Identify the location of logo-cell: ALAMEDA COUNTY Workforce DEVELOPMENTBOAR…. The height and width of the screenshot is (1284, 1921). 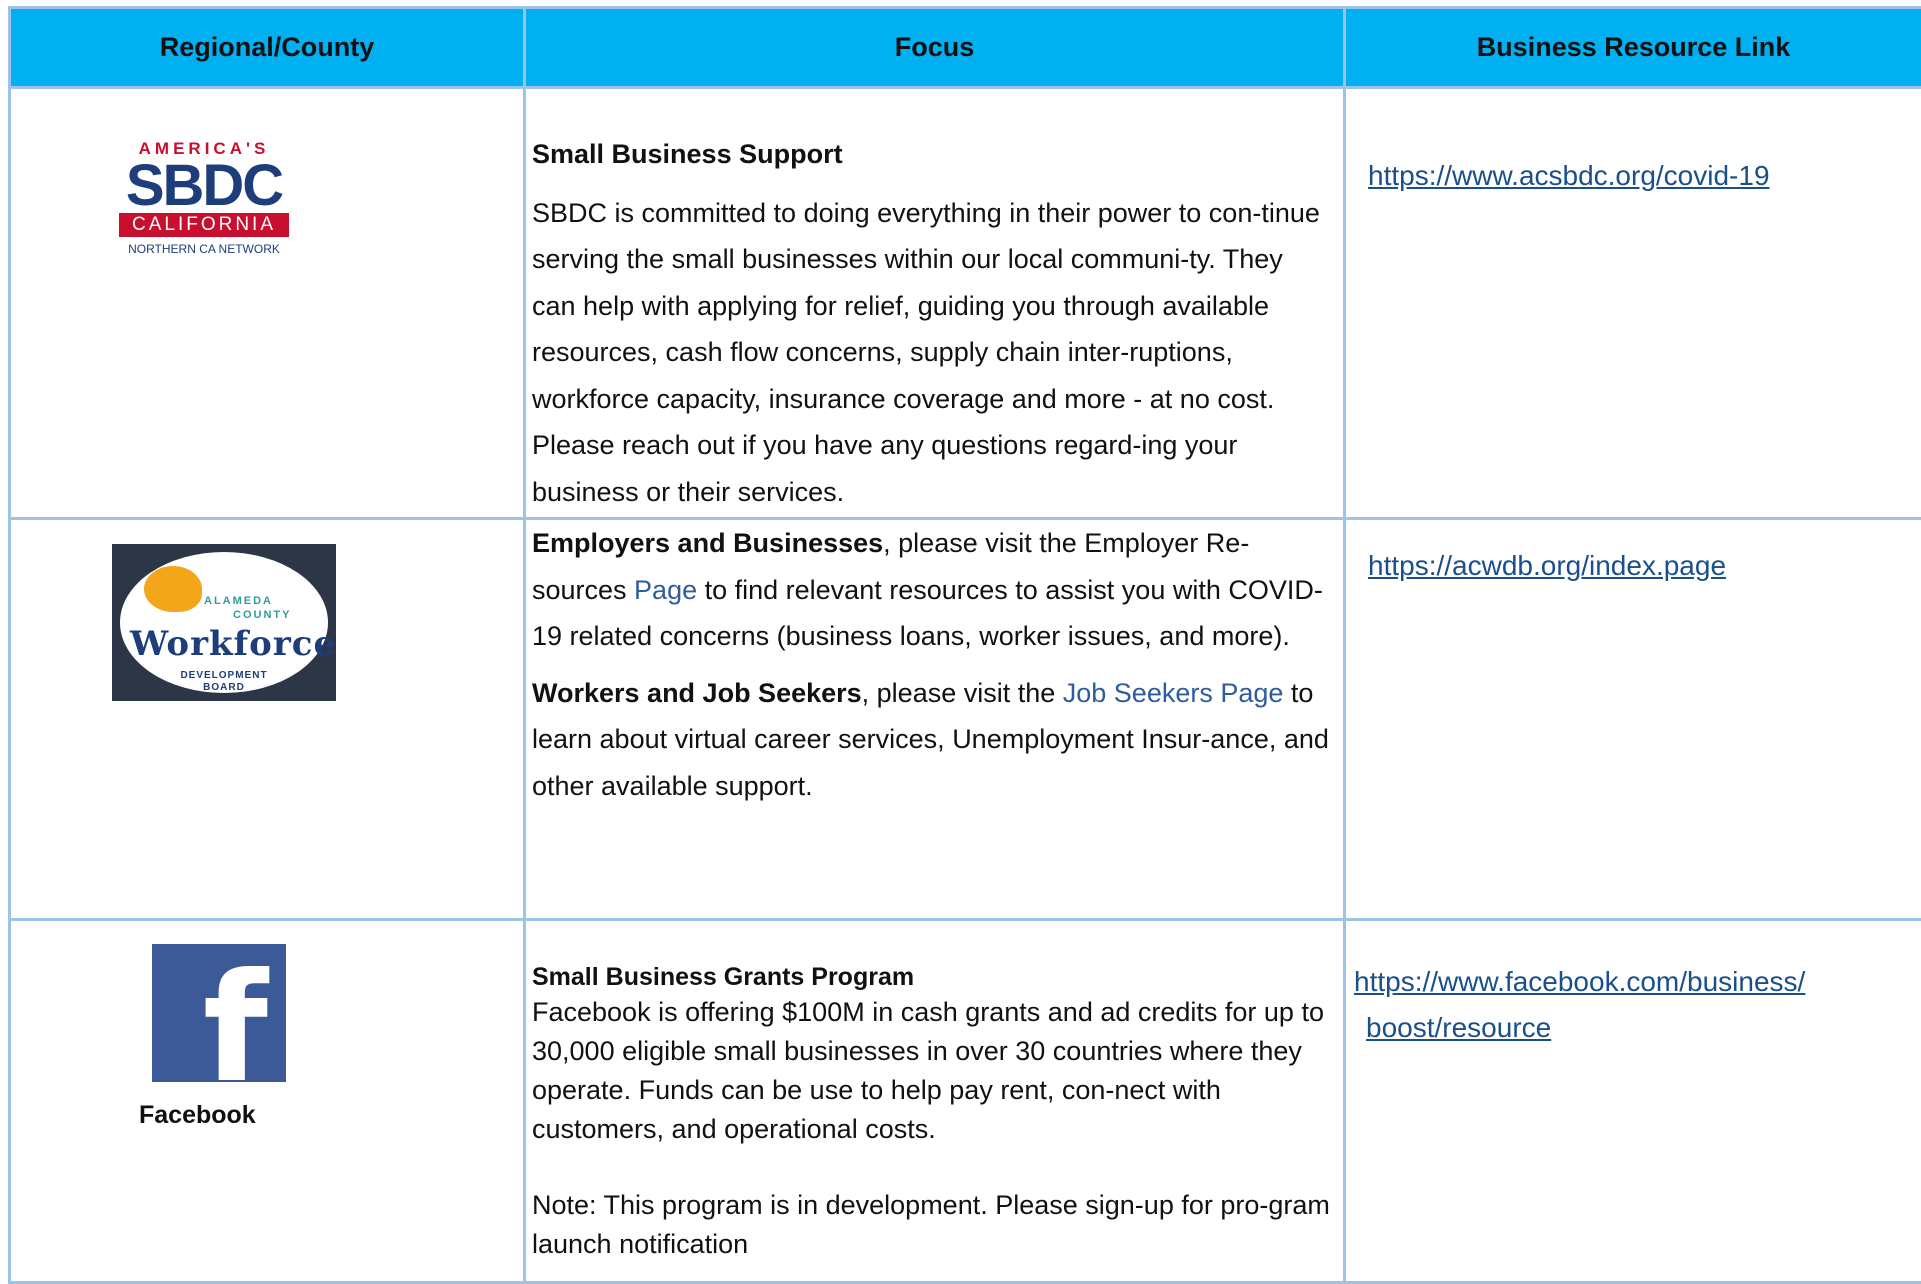
(267, 719).